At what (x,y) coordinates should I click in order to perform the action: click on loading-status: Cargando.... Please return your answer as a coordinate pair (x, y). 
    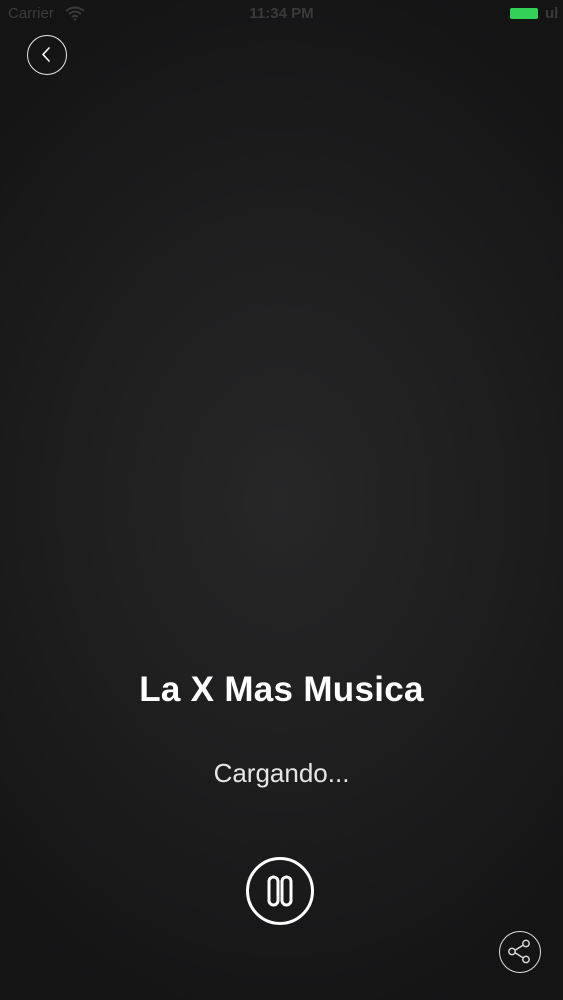
    Looking at the image, I should click on (281, 773).